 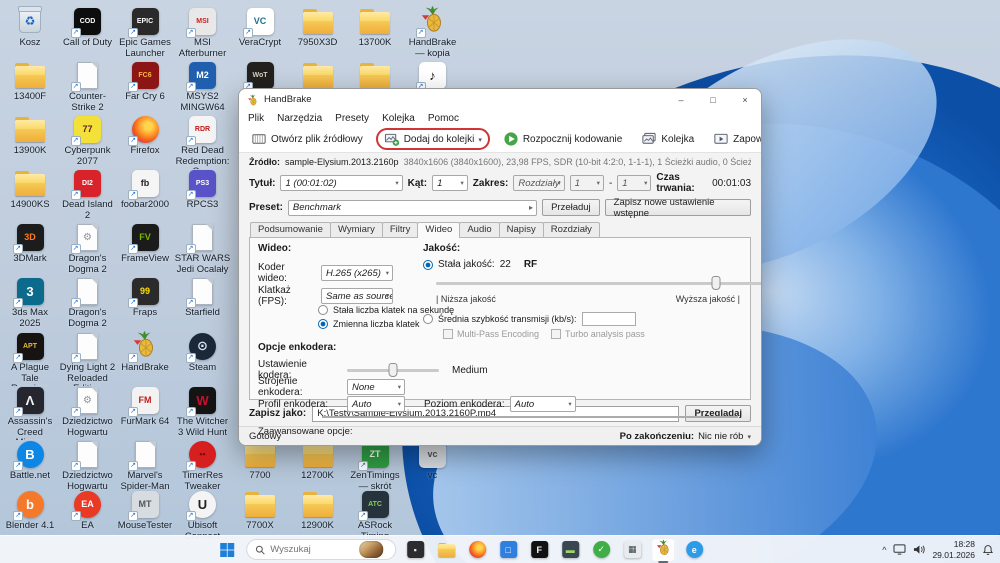 I want to click on encoder-tune-select: None, so click(x=376, y=387).